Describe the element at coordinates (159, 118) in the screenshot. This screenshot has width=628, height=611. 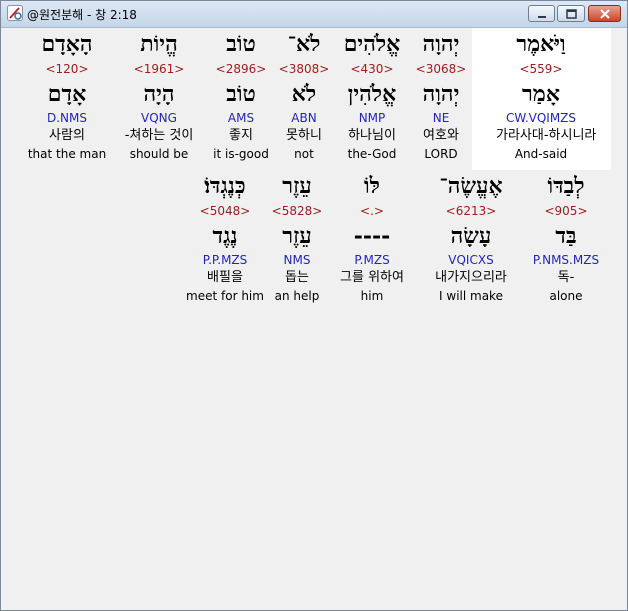
I see `morph-code: VQNG` at that location.